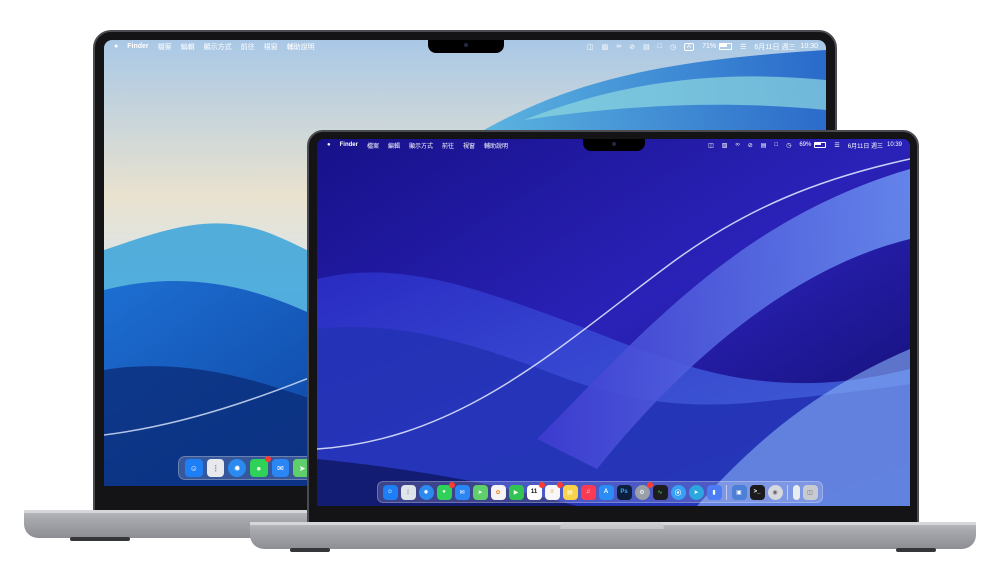 Image resolution: width=1000 pixels, height=571 pixels. What do you see at coordinates (498, 492) in the screenshot?
I see `dock-photos-icon: ✿` at bounding box center [498, 492].